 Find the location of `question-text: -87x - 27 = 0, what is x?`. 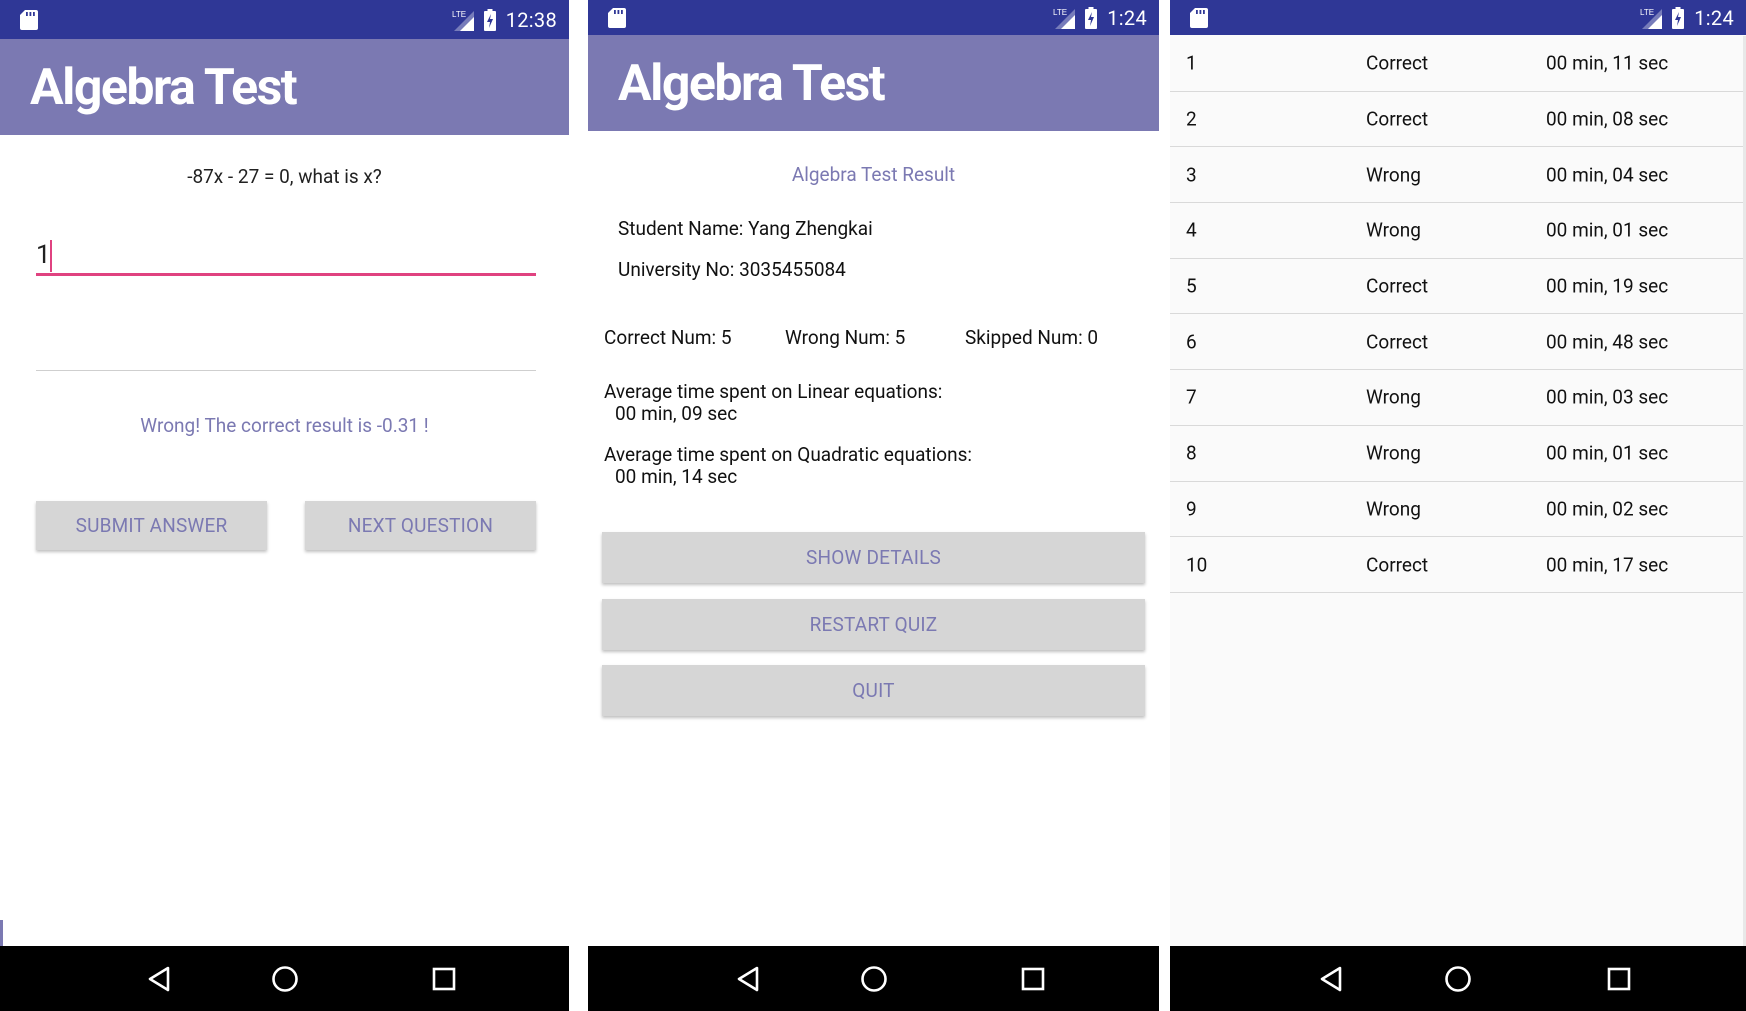

question-text: -87x - 27 = 0, what is x? is located at coordinates (284, 176).